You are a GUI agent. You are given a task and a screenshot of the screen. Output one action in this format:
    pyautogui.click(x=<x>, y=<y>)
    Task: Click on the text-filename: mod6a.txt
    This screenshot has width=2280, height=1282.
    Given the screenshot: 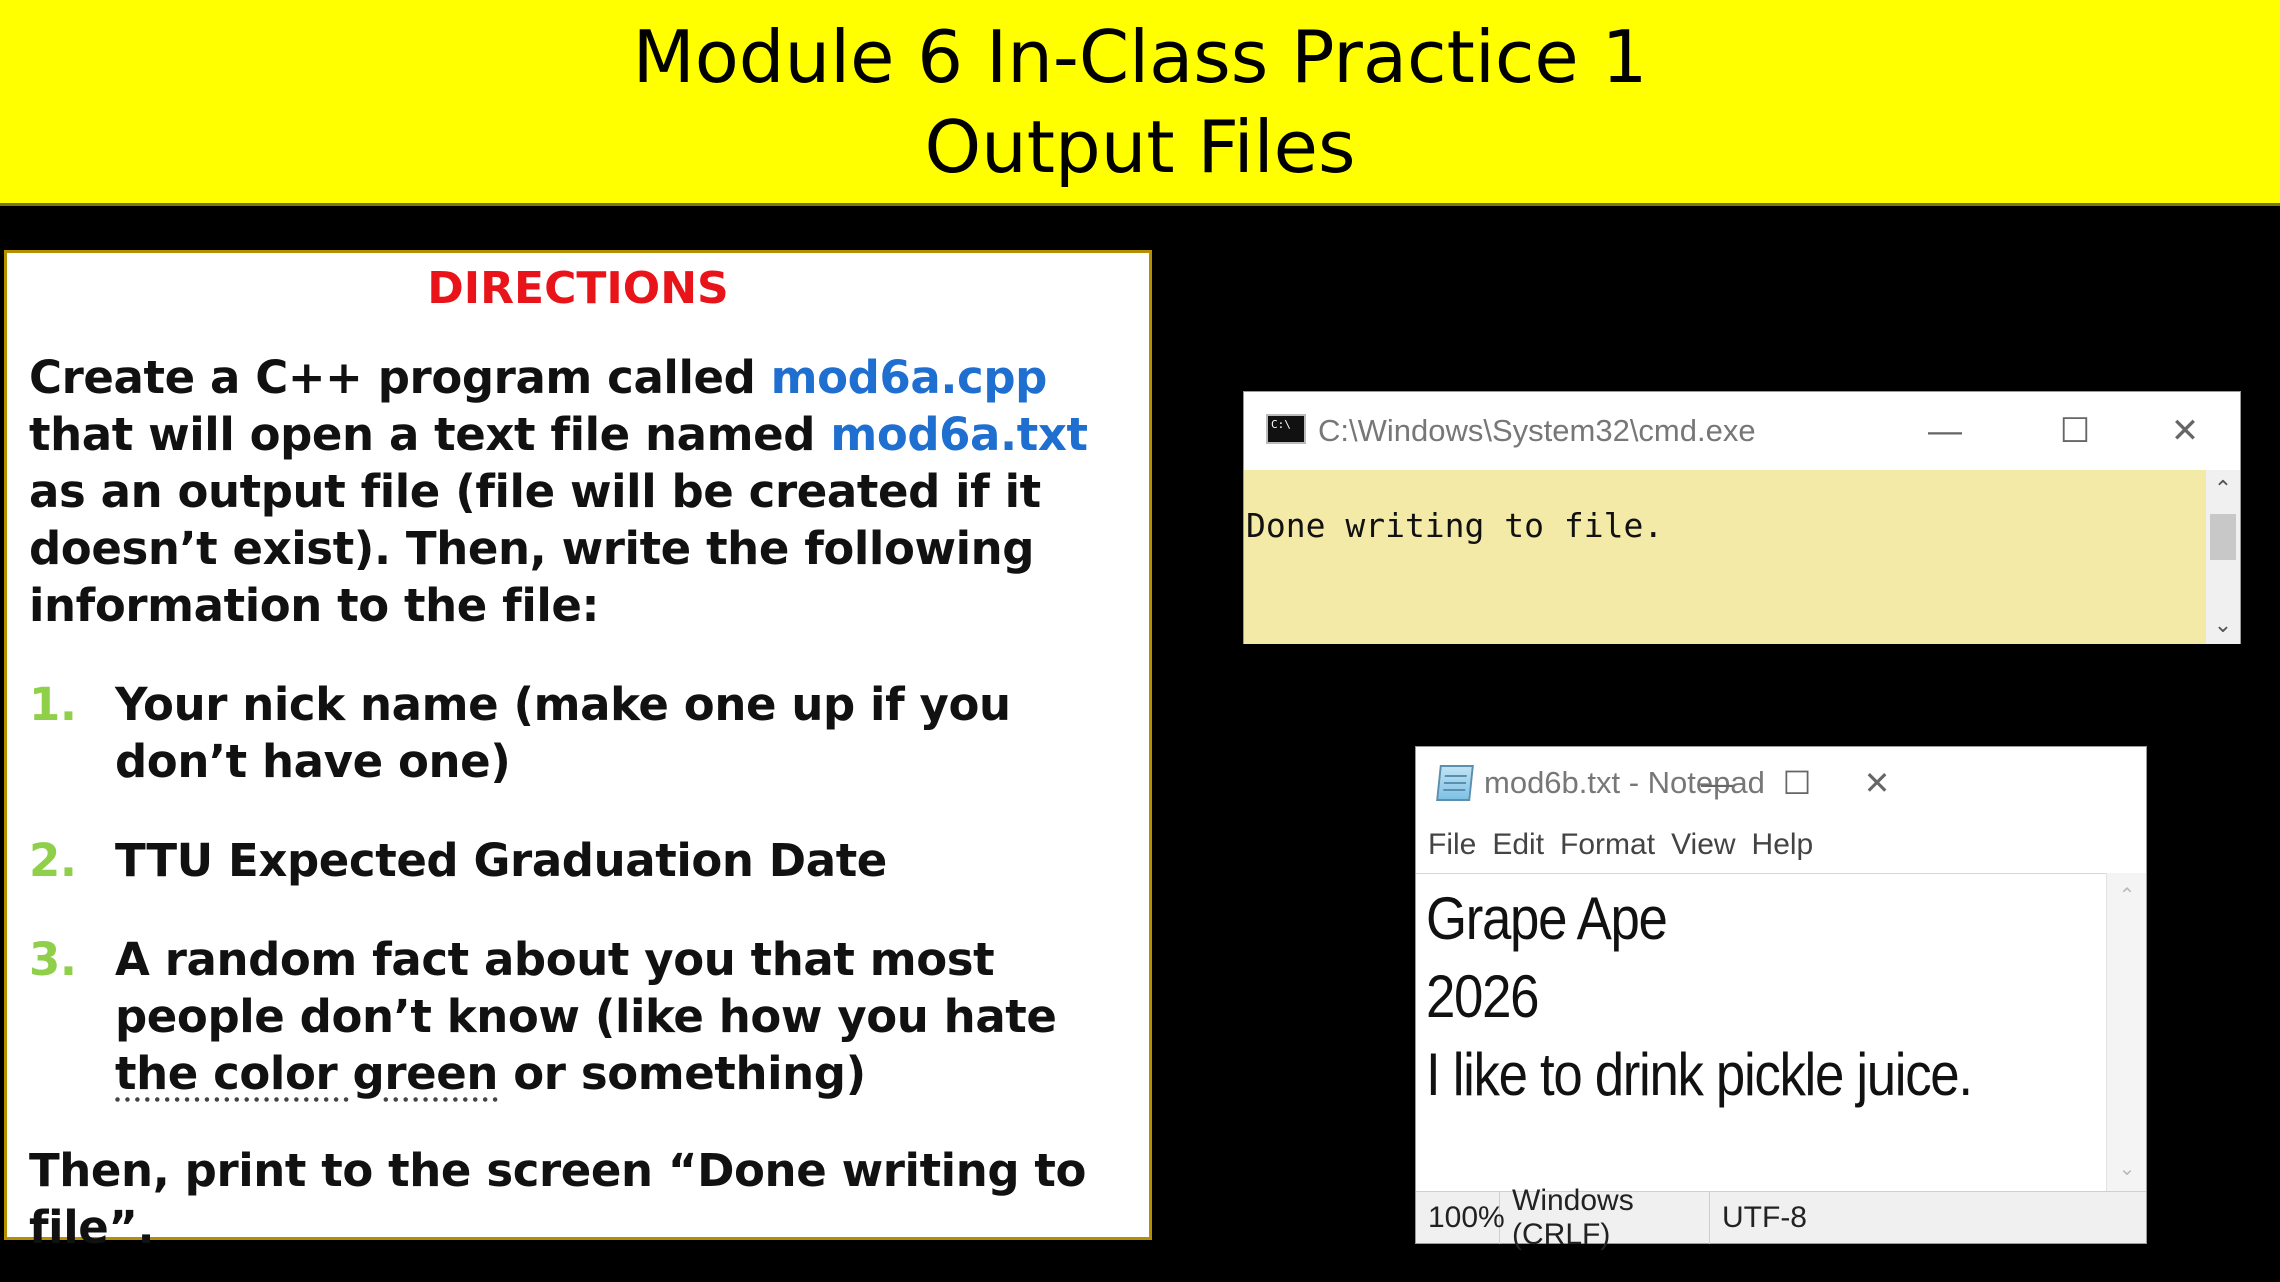 What is the action you would take?
    pyautogui.click(x=959, y=434)
    